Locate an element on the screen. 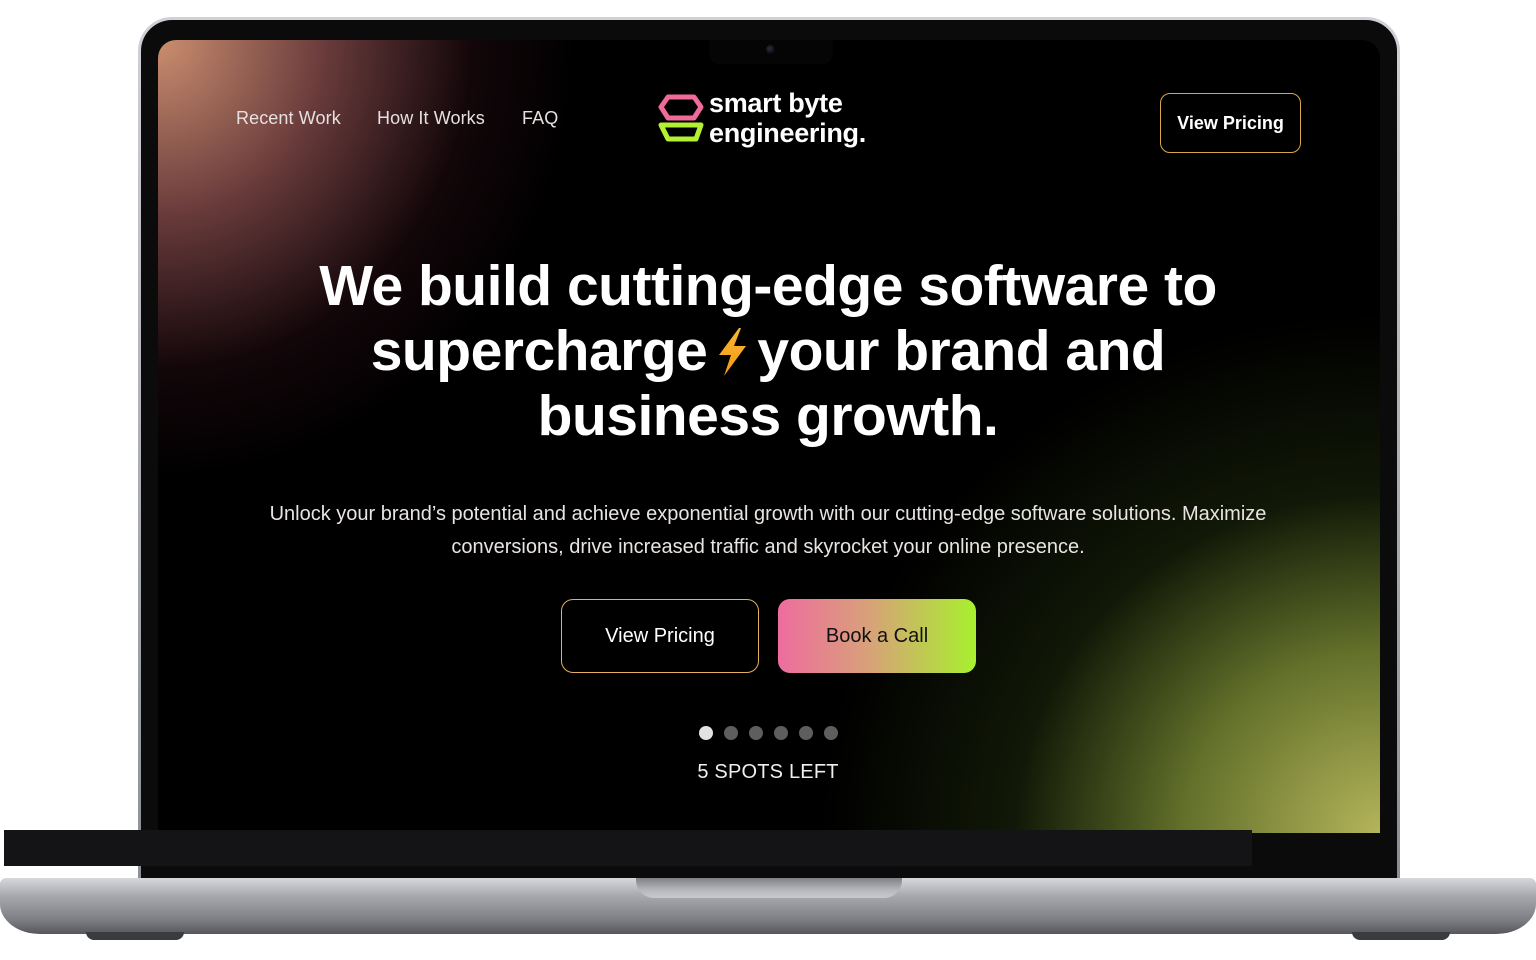 The height and width of the screenshot is (960, 1536). camera-icon is located at coordinates (770, 49).